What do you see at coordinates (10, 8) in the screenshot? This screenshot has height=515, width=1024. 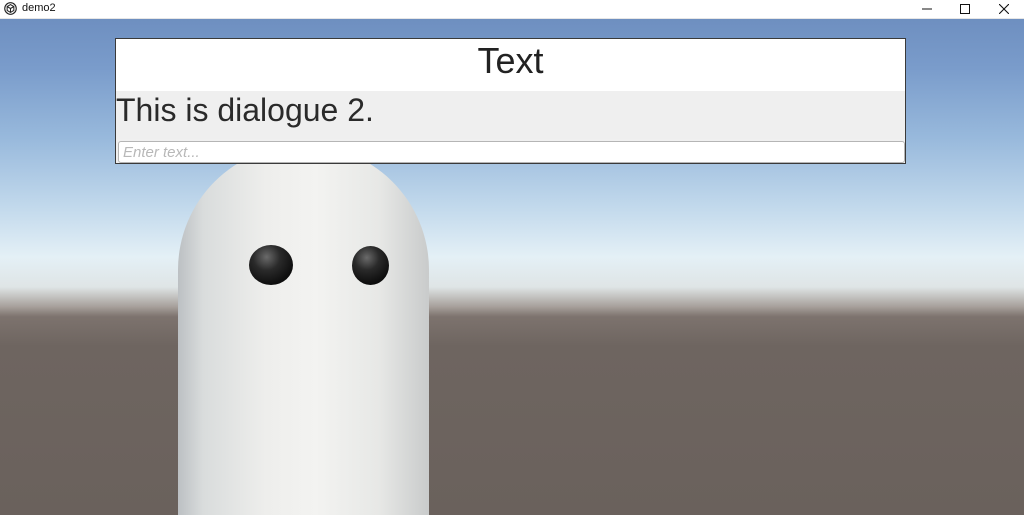 I see `unity-icon` at bounding box center [10, 8].